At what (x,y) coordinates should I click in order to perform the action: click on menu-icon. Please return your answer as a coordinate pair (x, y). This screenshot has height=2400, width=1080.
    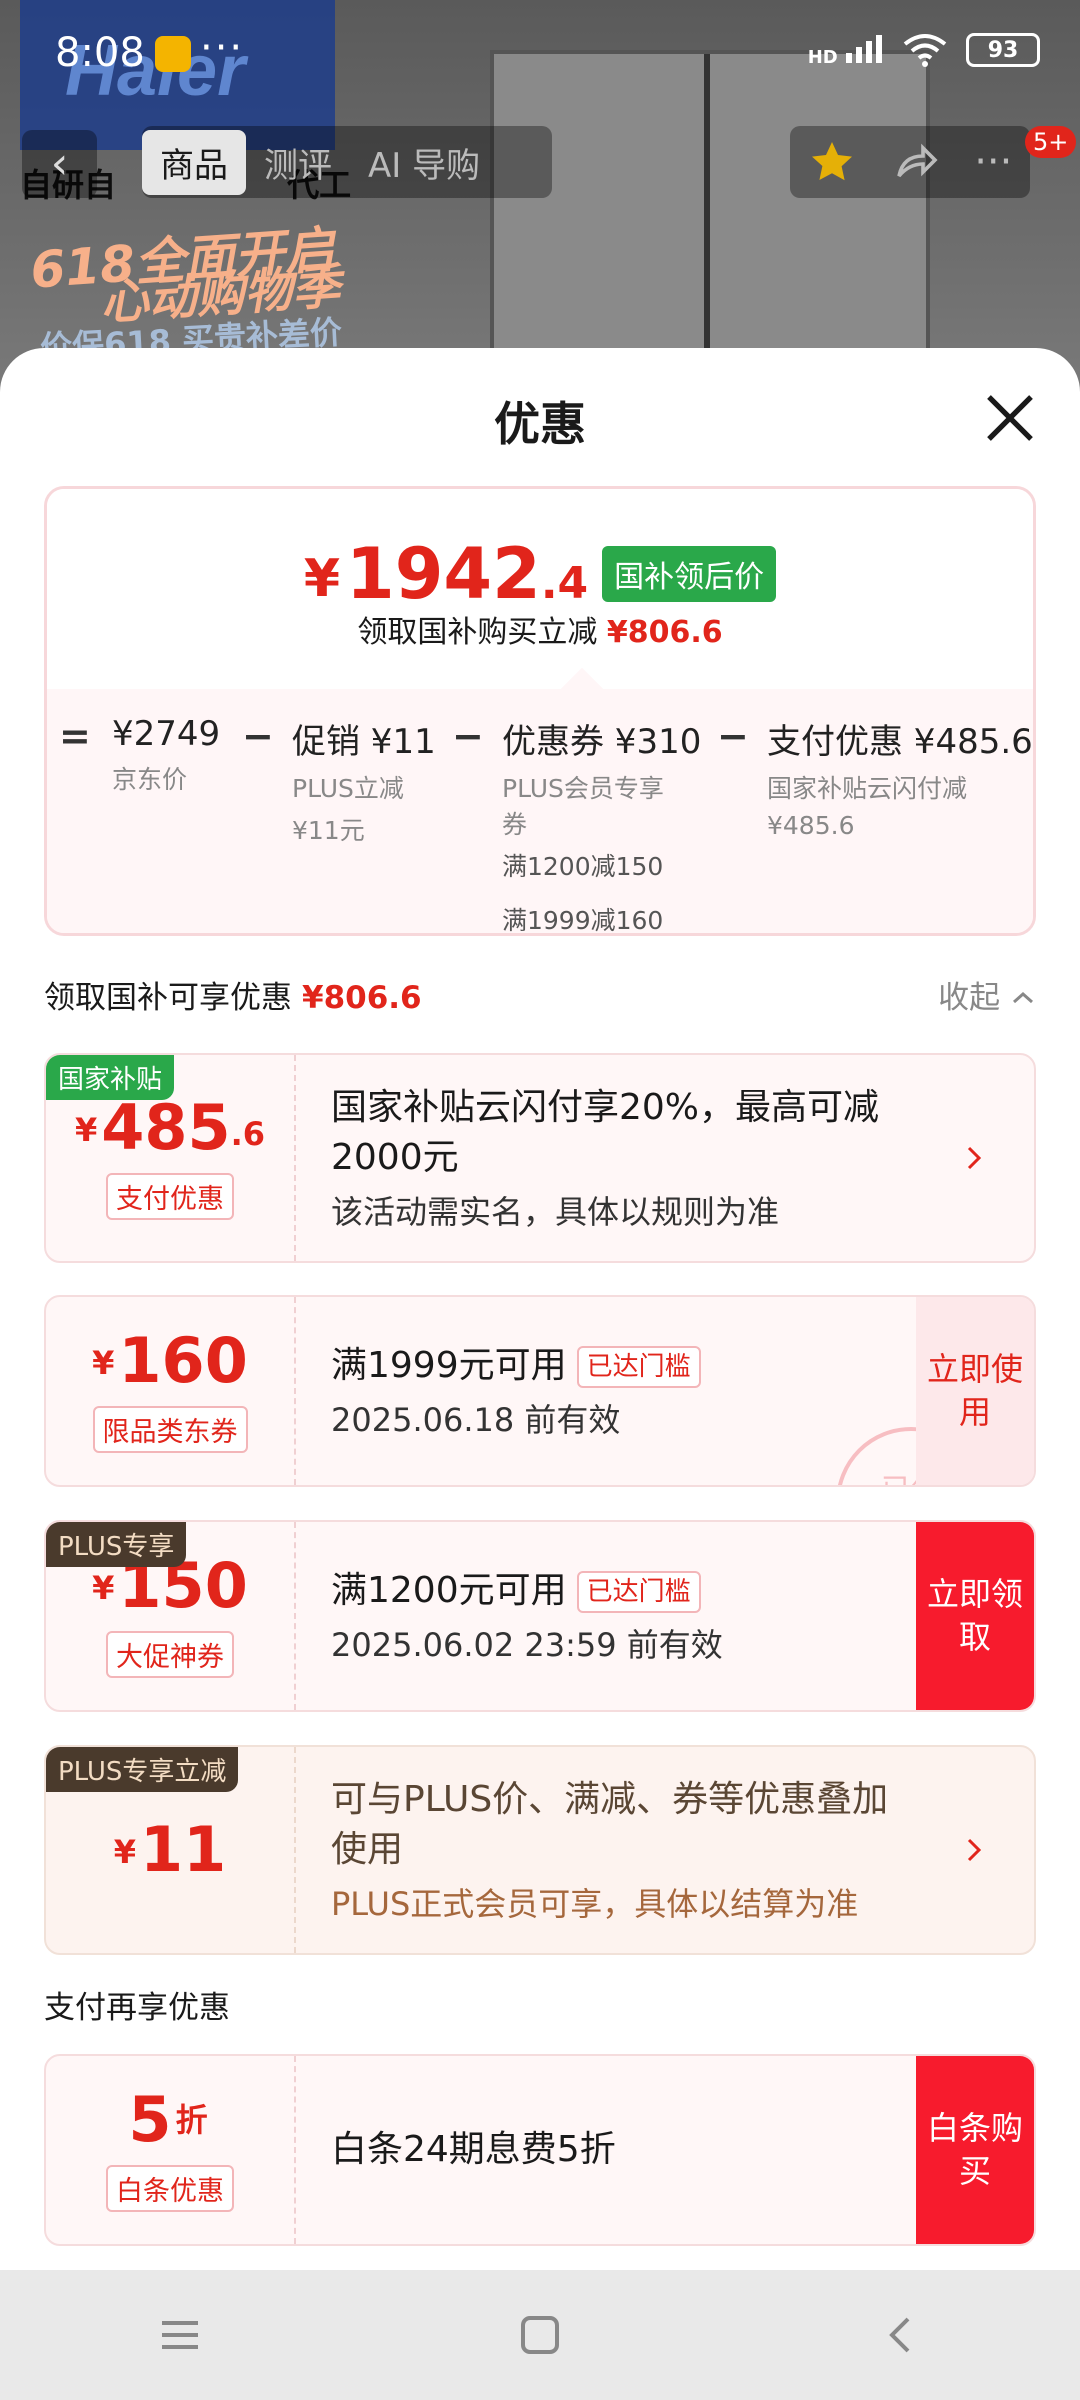
    Looking at the image, I should click on (180, 2335).